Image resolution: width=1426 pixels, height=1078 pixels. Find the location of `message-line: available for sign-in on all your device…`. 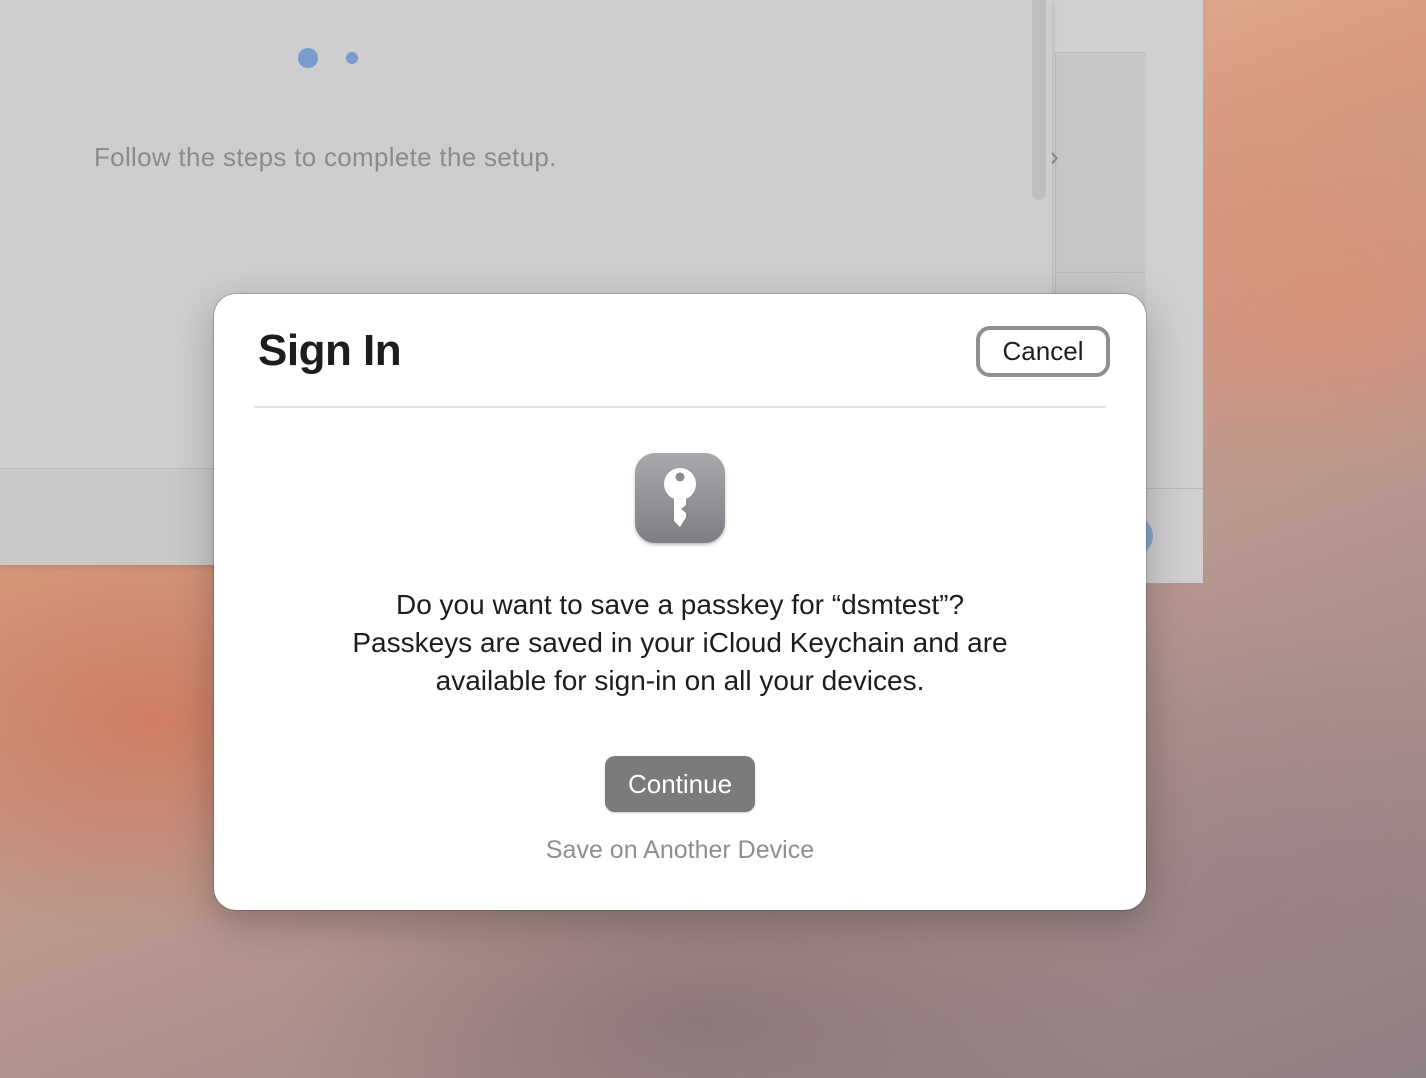

message-line: available for sign-in on all your device… is located at coordinates (680, 680).